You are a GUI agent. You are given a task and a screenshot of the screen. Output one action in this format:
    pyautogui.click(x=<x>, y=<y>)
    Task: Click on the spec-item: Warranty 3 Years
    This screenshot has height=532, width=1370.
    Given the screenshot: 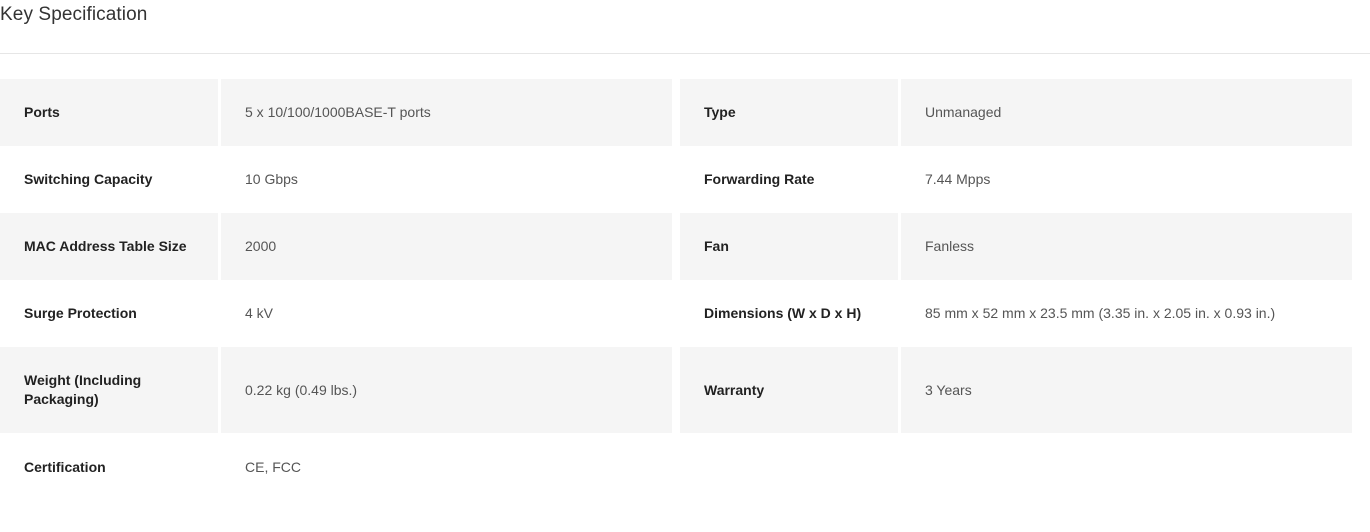 What is the action you would take?
    pyautogui.click(x=1016, y=390)
    